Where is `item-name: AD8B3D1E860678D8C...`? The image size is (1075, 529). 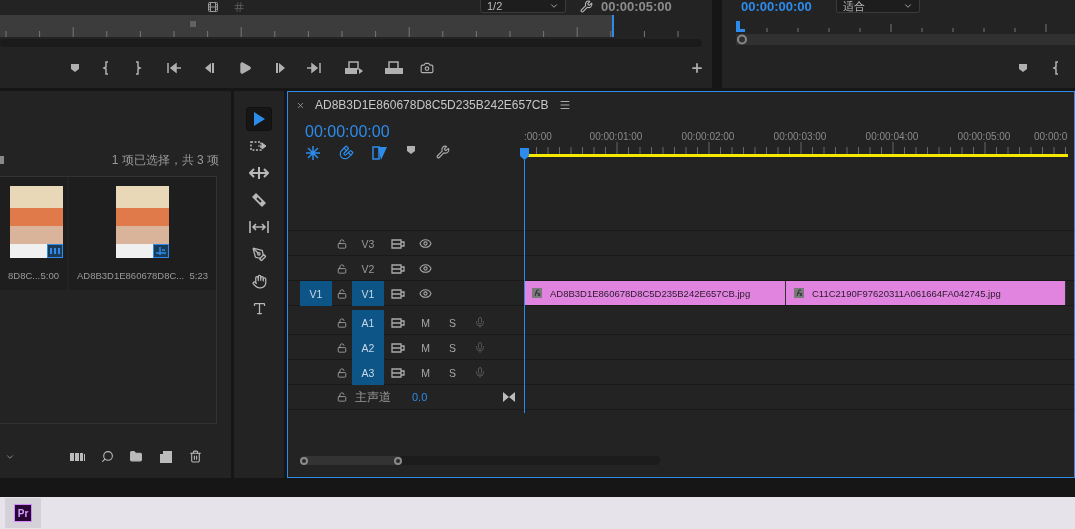
item-name: AD8B3D1E860678D8C... is located at coordinates (131, 275).